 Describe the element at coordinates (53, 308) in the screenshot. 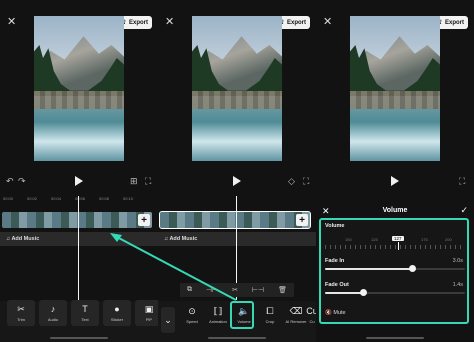

I see `music-note-icon: ♪` at that location.